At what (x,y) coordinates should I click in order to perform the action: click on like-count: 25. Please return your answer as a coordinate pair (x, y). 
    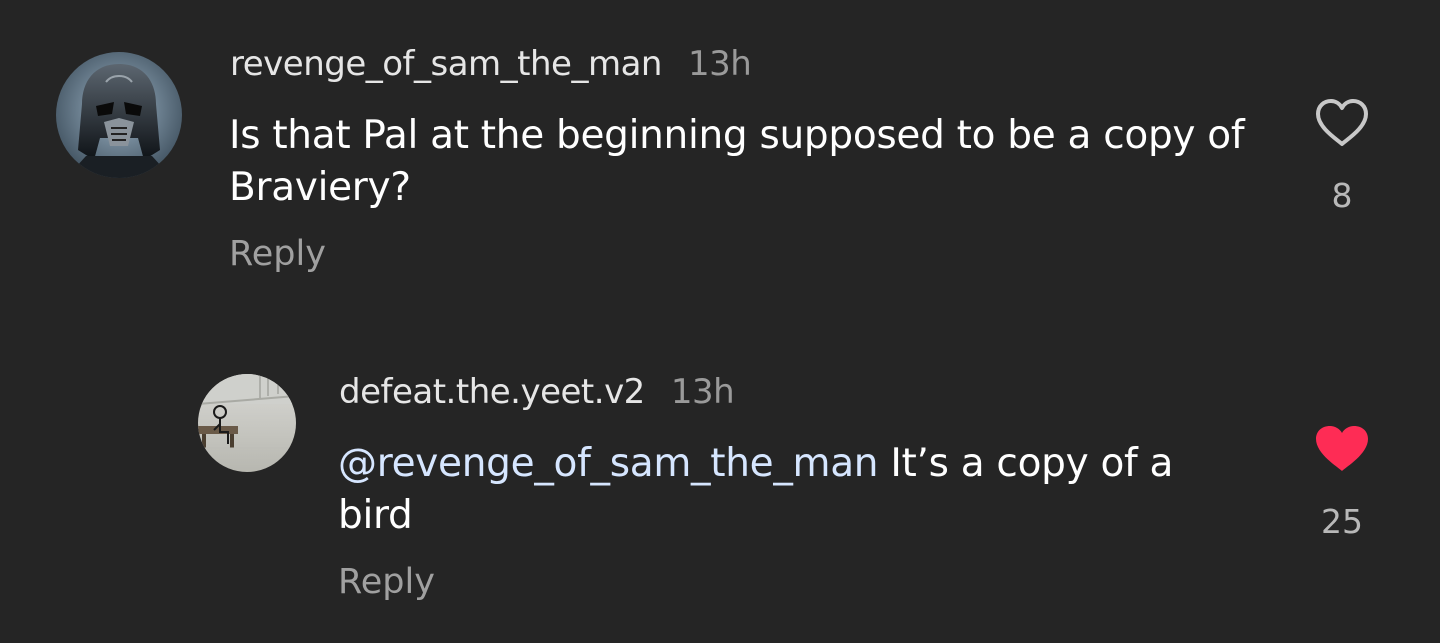
    Looking at the image, I should click on (1342, 521).